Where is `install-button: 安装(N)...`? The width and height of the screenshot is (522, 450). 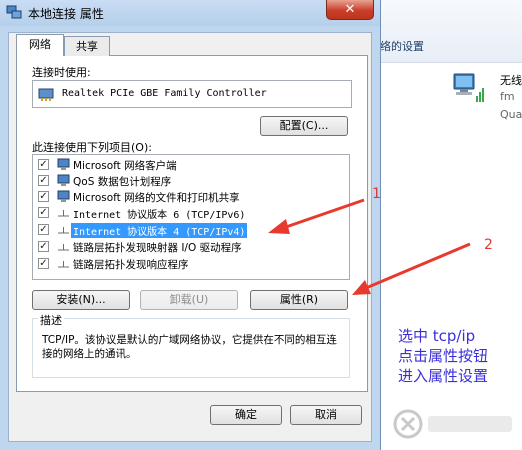 install-button: 安装(N)... is located at coordinates (81, 300).